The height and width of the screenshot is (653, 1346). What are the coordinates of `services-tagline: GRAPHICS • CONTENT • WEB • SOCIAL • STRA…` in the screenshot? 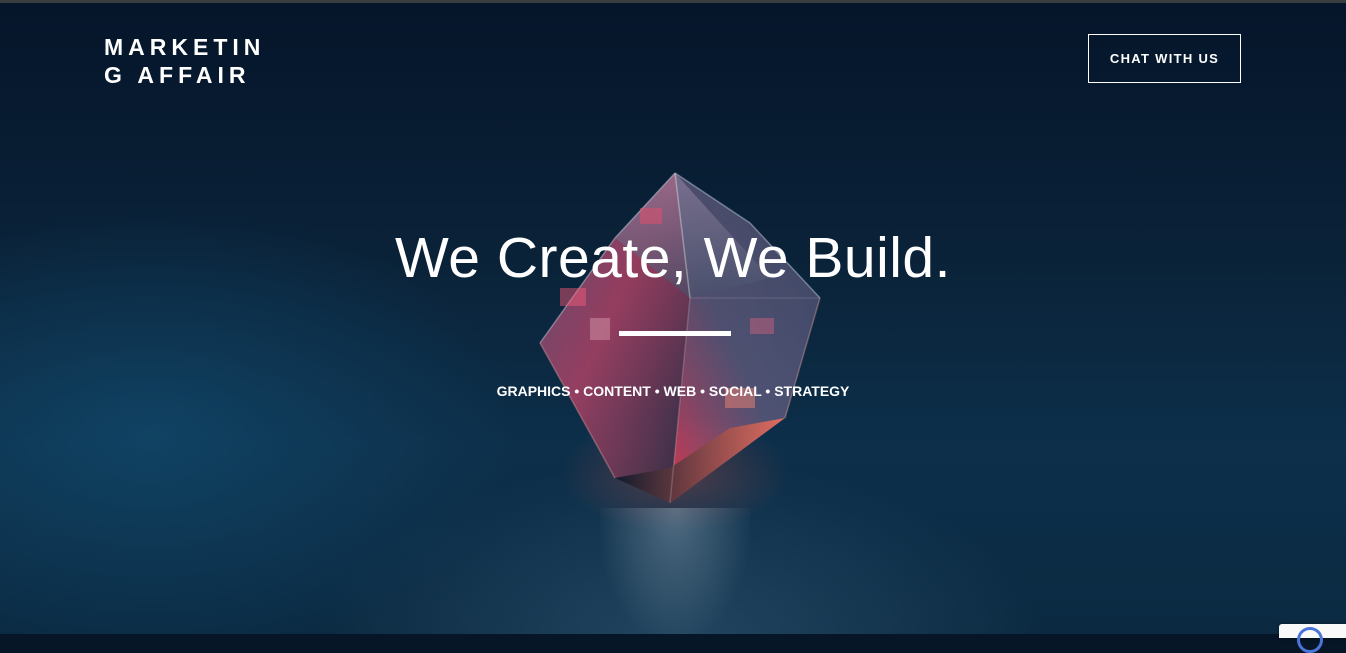 It's located at (673, 391).